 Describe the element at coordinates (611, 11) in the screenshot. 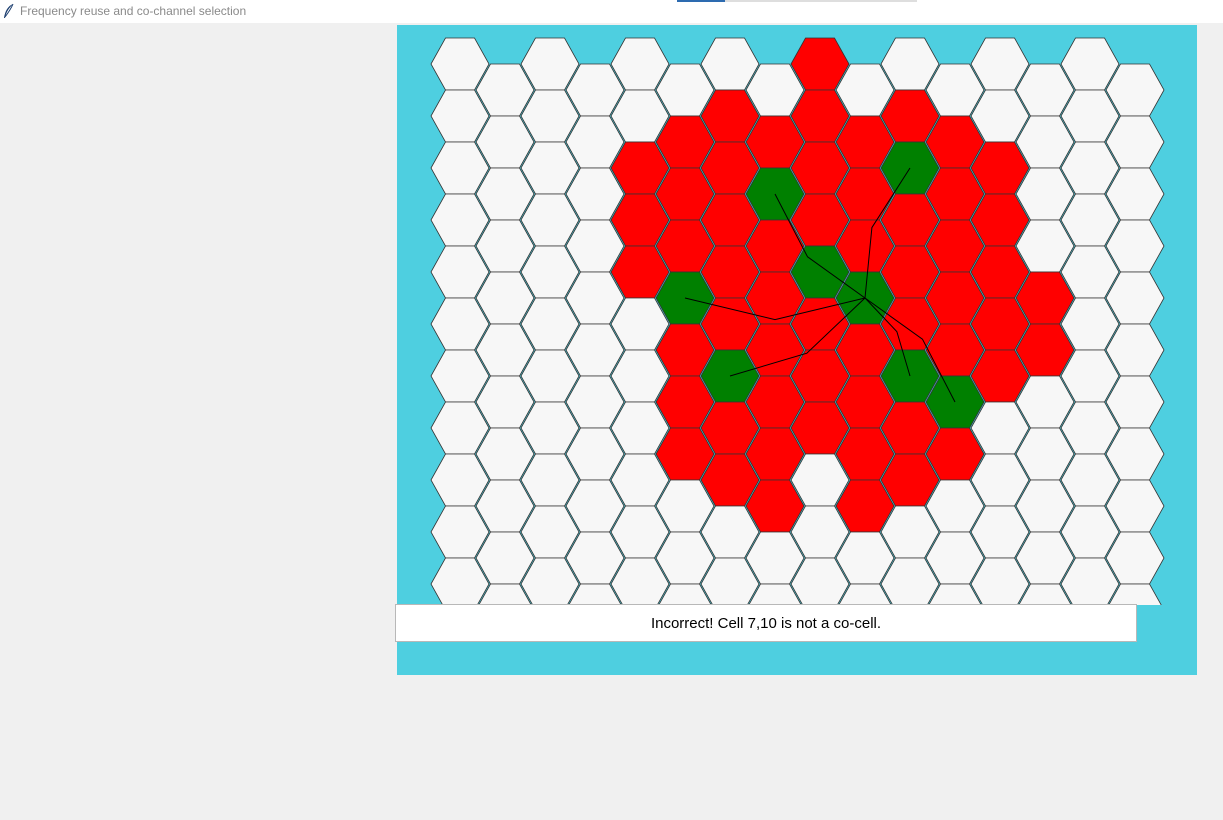

I see `title-bar: Frequency reuse and co-channel selection` at that location.